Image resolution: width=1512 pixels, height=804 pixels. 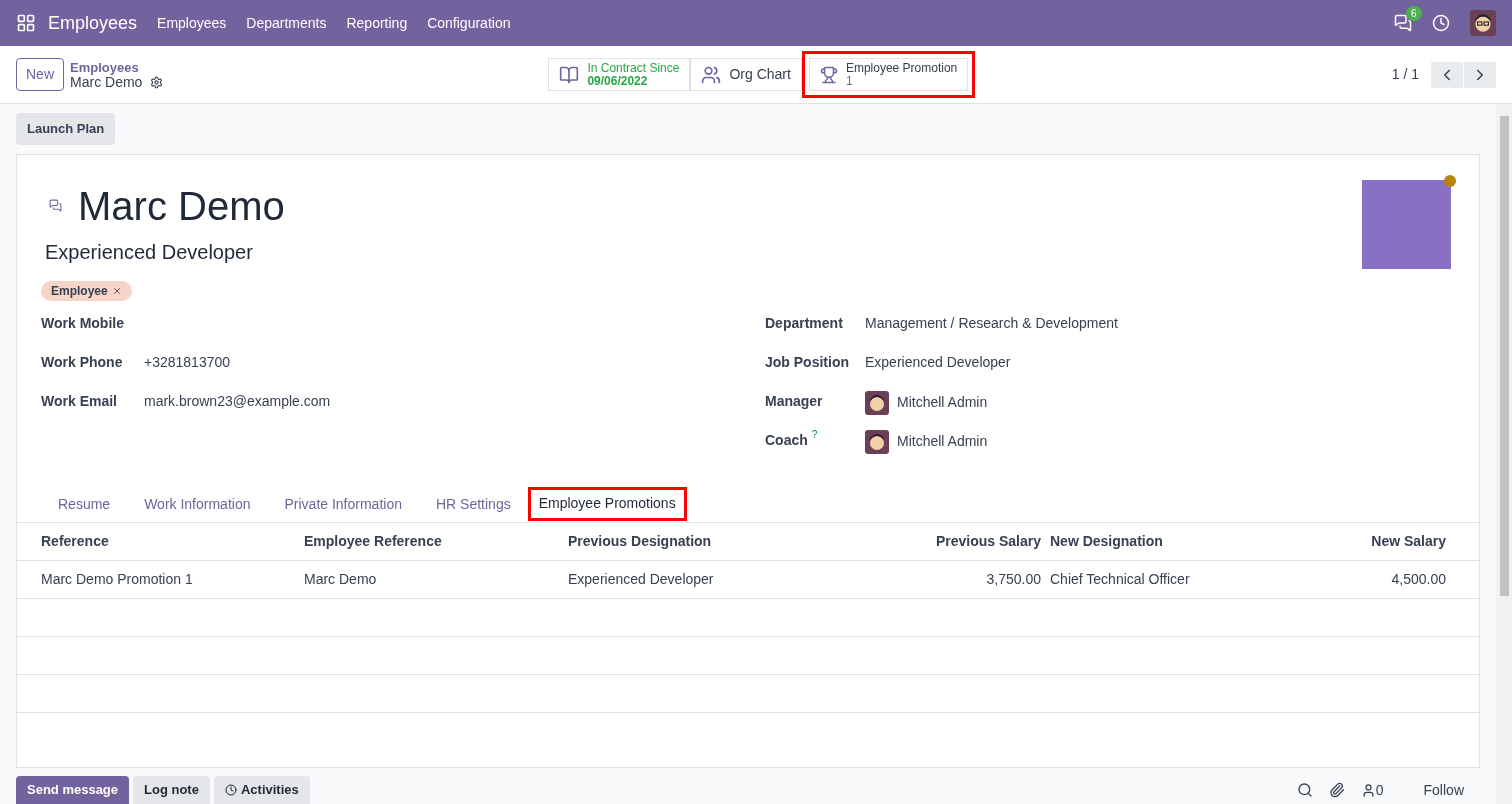 What do you see at coordinates (84, 504) in the screenshot?
I see `form-tab: Resume` at bounding box center [84, 504].